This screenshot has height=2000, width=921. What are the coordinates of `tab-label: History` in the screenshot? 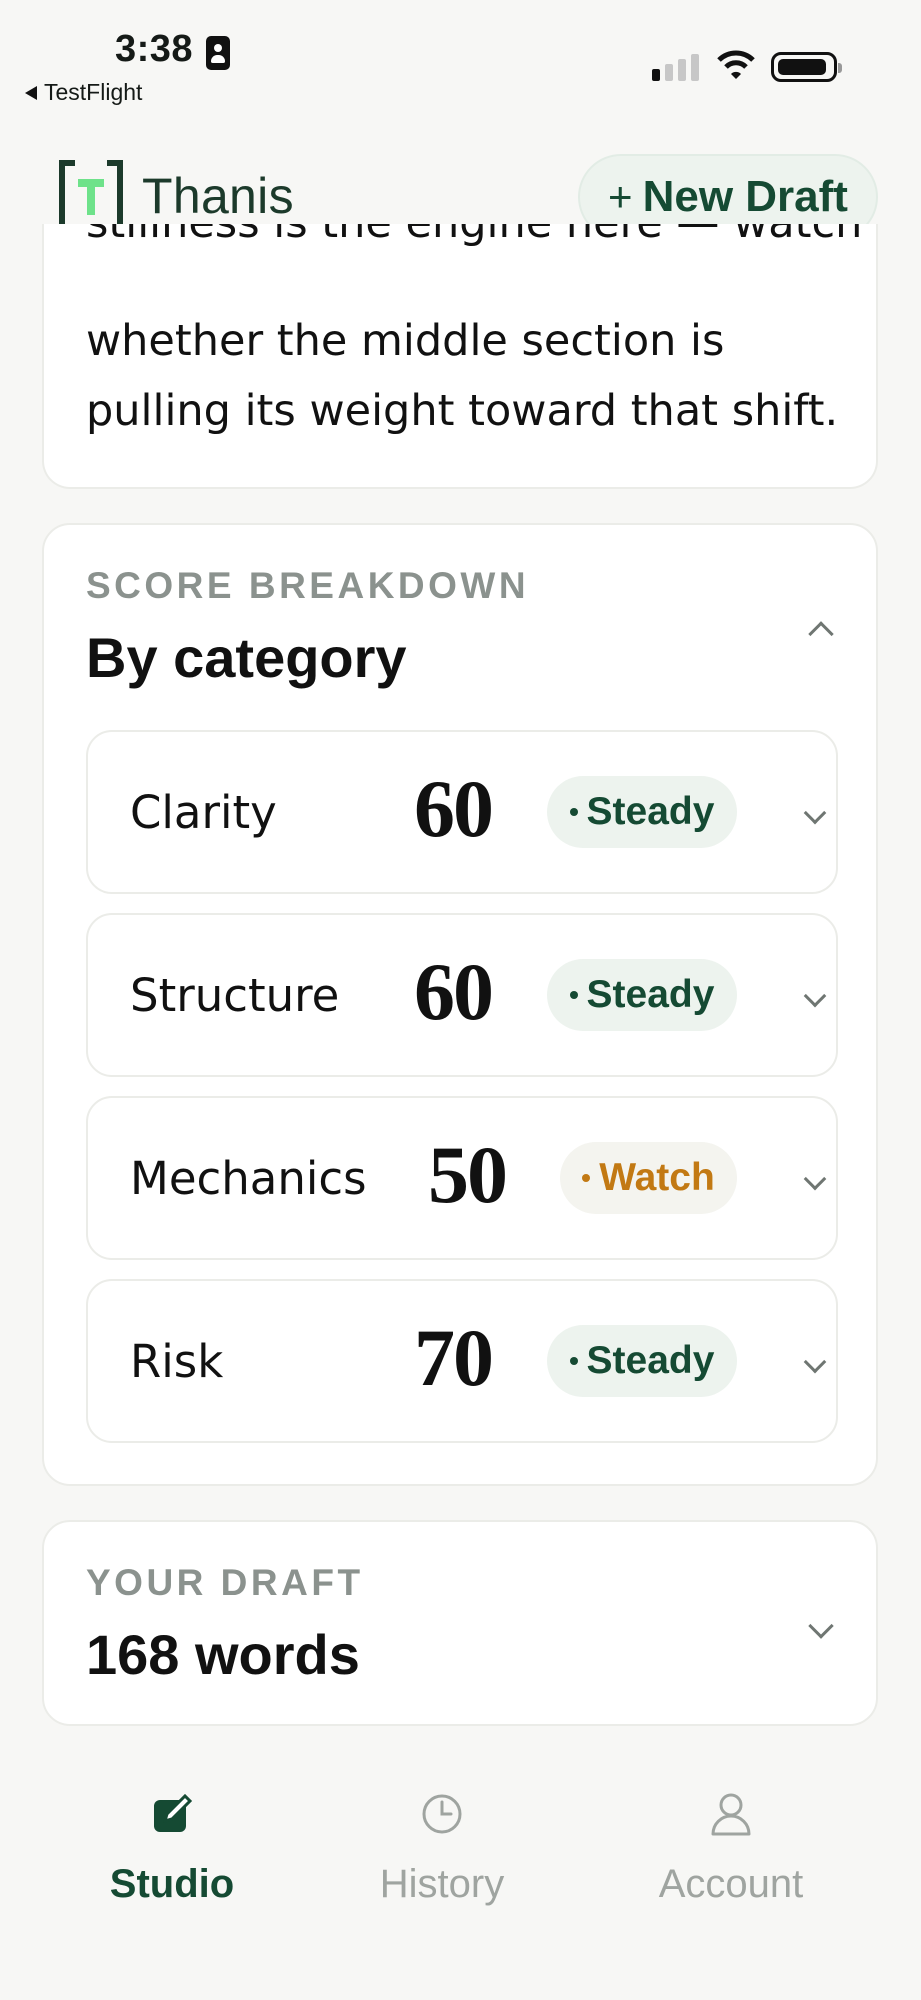 It's located at (442, 1884).